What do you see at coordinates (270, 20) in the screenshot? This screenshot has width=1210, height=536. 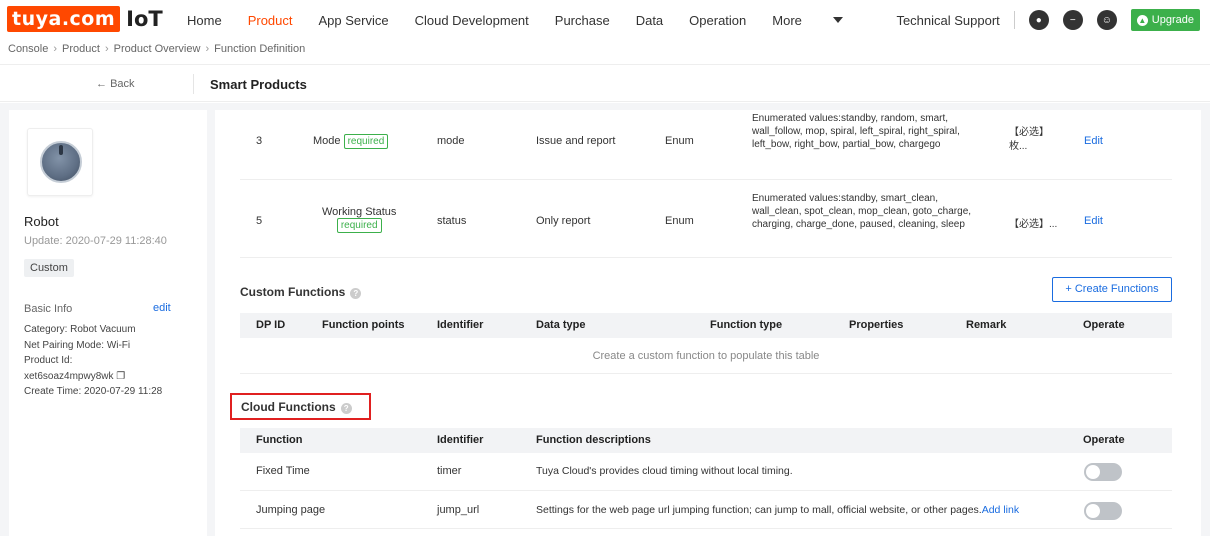 I see `nav-product: Product` at bounding box center [270, 20].